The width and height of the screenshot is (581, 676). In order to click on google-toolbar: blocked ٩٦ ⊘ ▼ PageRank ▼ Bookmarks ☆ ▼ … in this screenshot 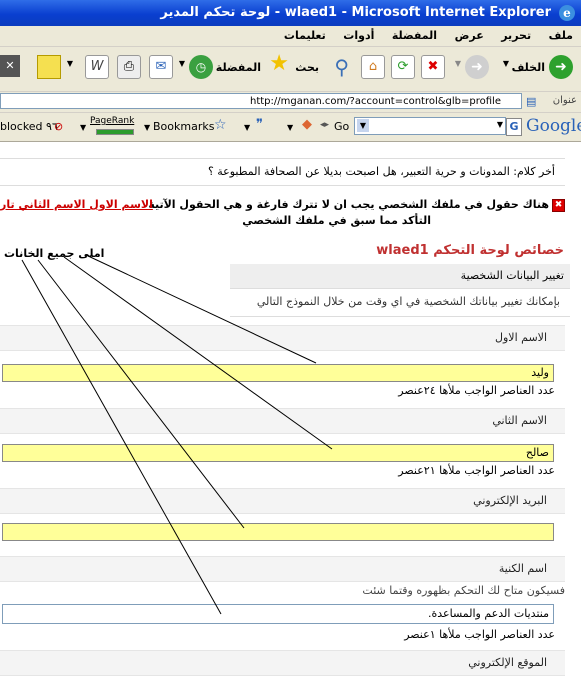, I will do `click(290, 127)`.